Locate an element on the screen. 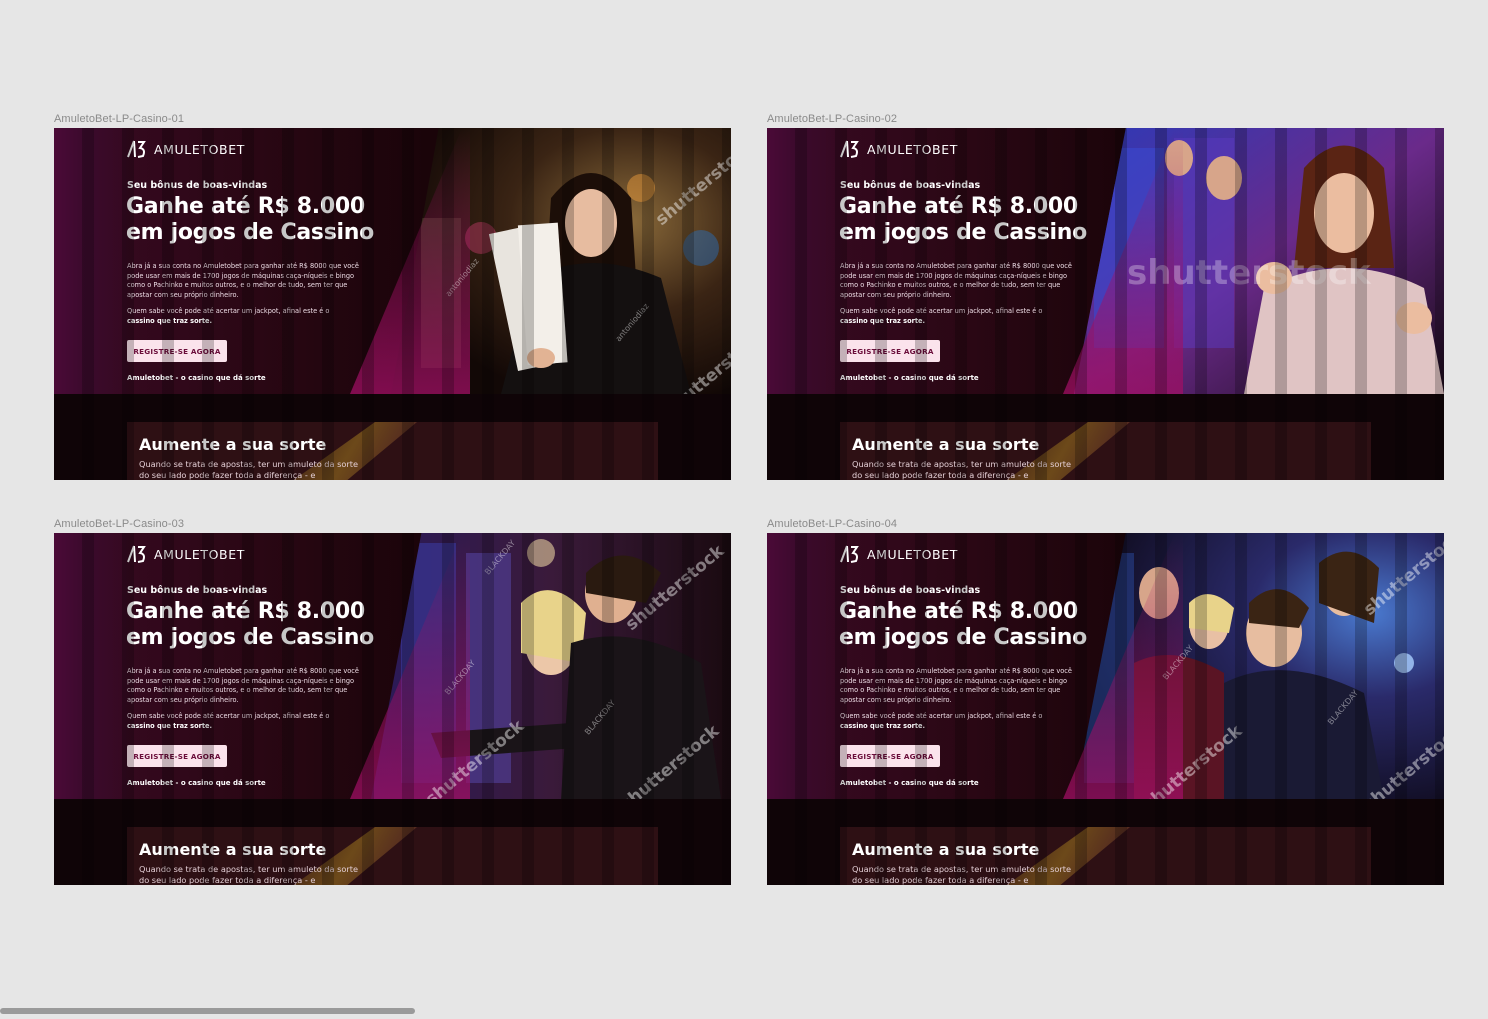  artboard-label: AmuletoBet-LP-Casino-03 is located at coordinates (119, 524).